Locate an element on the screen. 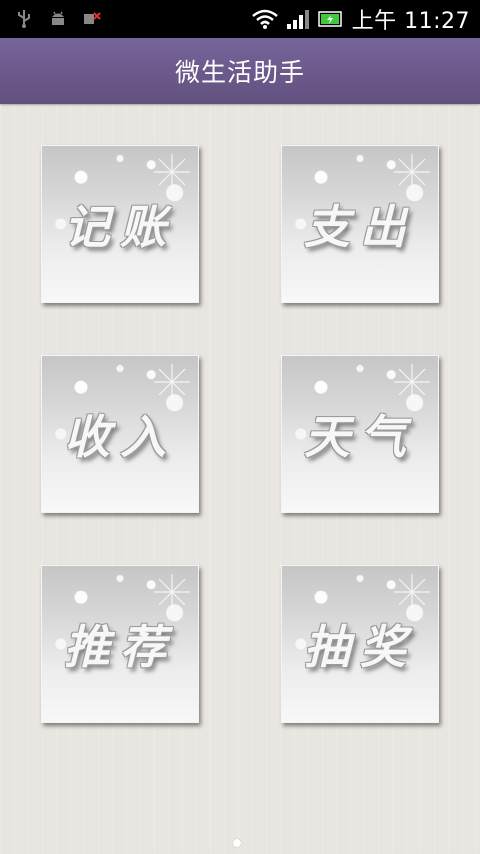  page-indicator-dot is located at coordinates (237, 843).